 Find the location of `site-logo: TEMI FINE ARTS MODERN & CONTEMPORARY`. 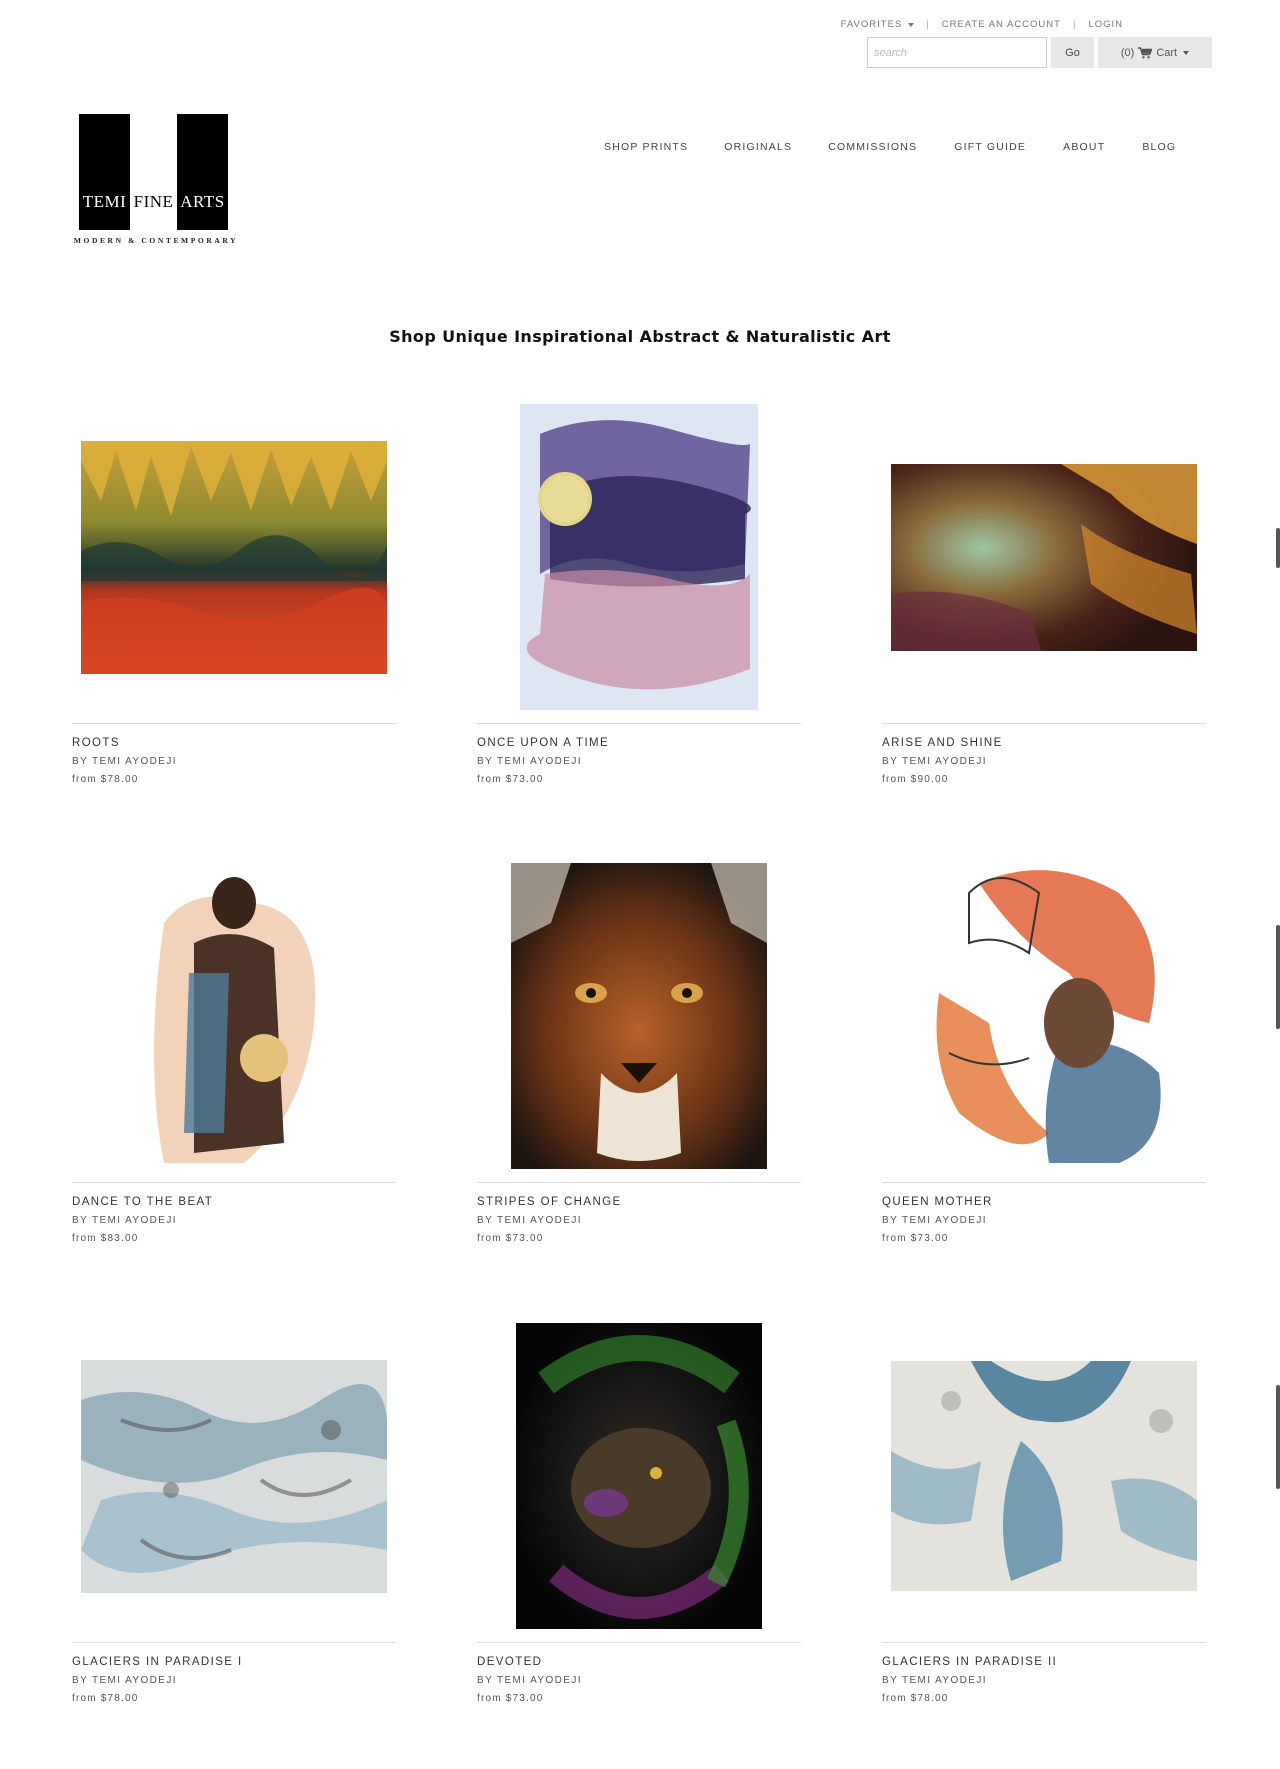

site-logo: TEMI FINE ARTS MODERN & CONTEMPORARY is located at coordinates (156, 182).